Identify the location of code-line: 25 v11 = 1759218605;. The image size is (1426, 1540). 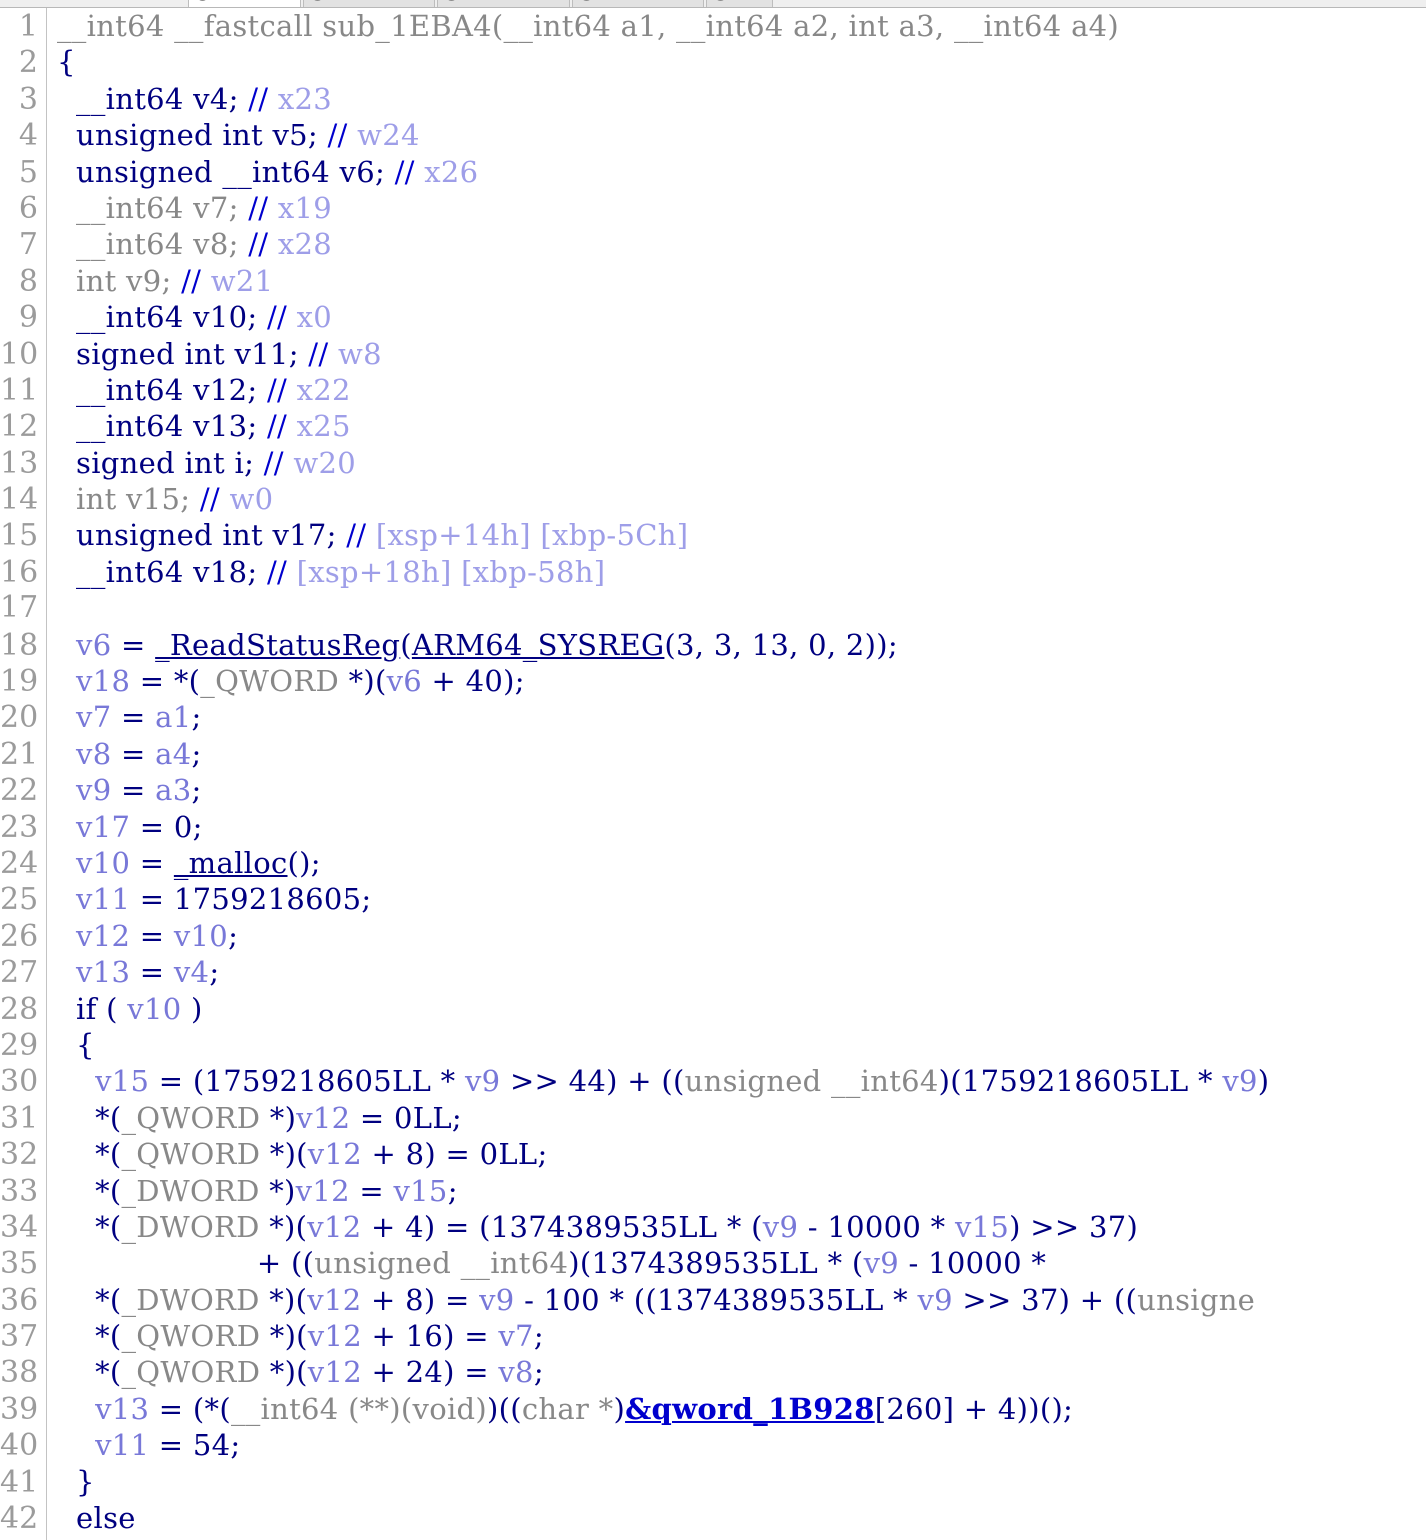
(713, 899).